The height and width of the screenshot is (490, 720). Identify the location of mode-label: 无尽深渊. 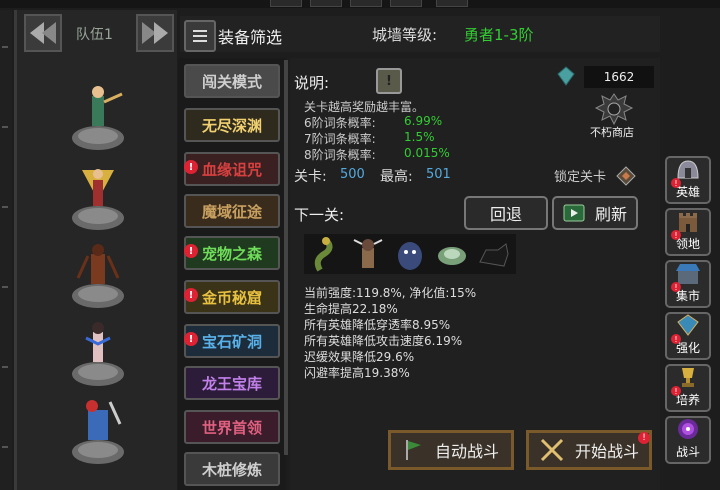
(231, 125).